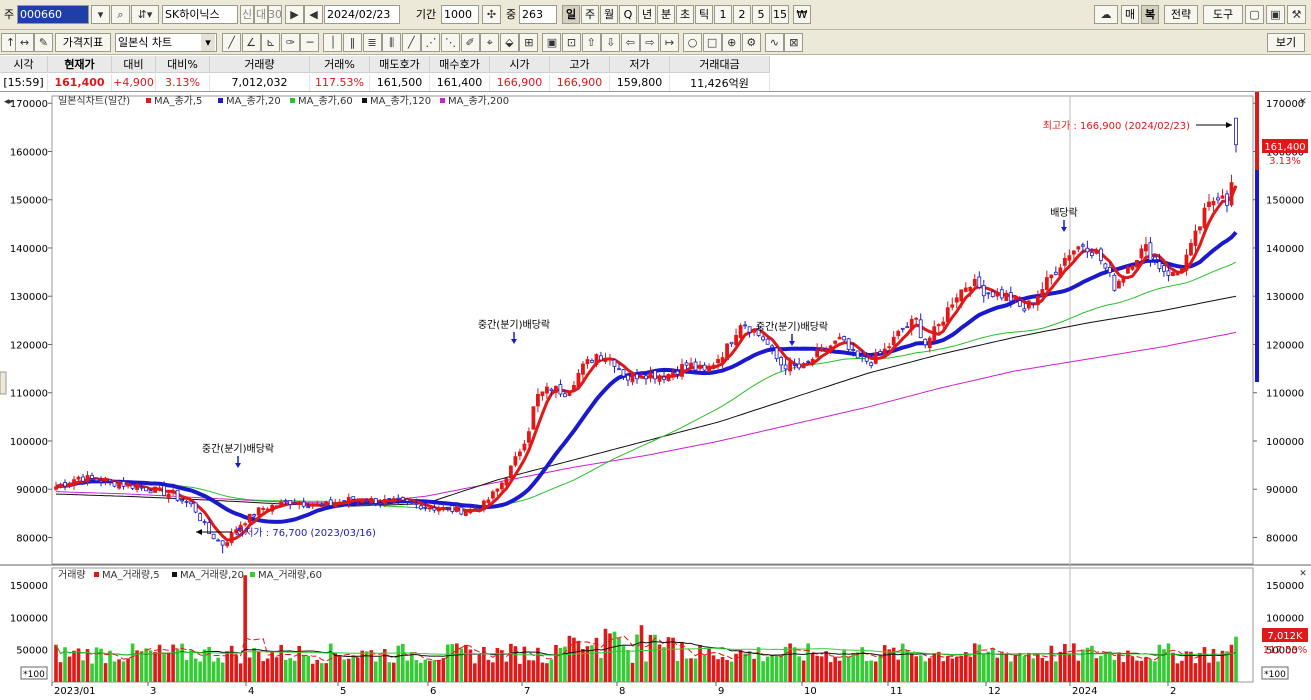  What do you see at coordinates (1282, 538) in the screenshot?
I see `y-tick-right-0: 80000` at bounding box center [1282, 538].